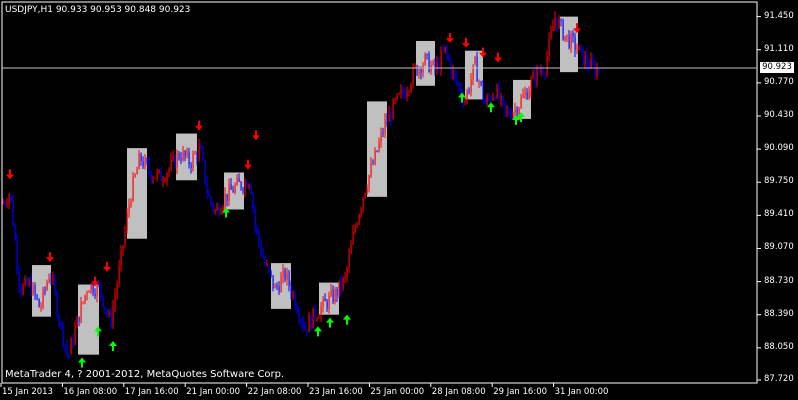  Describe the element at coordinates (777, 67) in the screenshot. I see `current-price-badge: 90.923` at that location.